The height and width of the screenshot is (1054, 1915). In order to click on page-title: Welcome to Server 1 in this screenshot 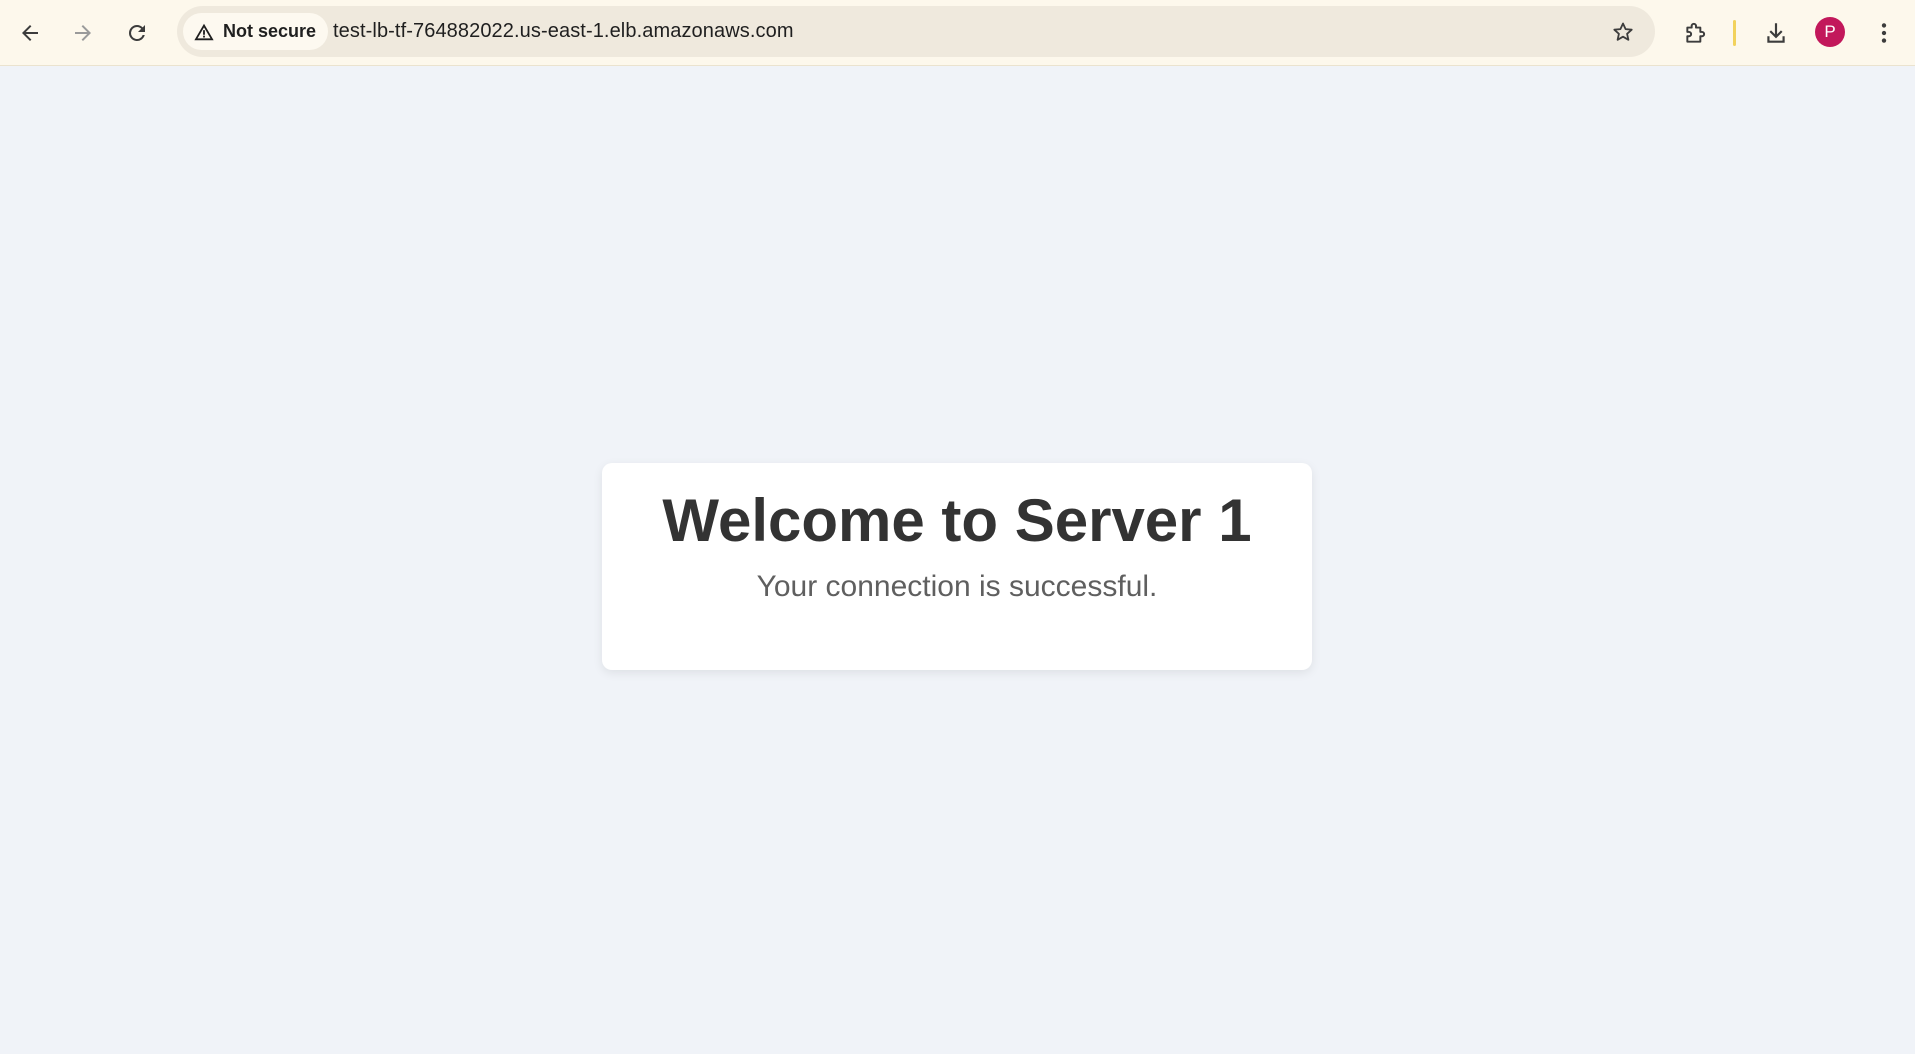, I will do `click(957, 520)`.